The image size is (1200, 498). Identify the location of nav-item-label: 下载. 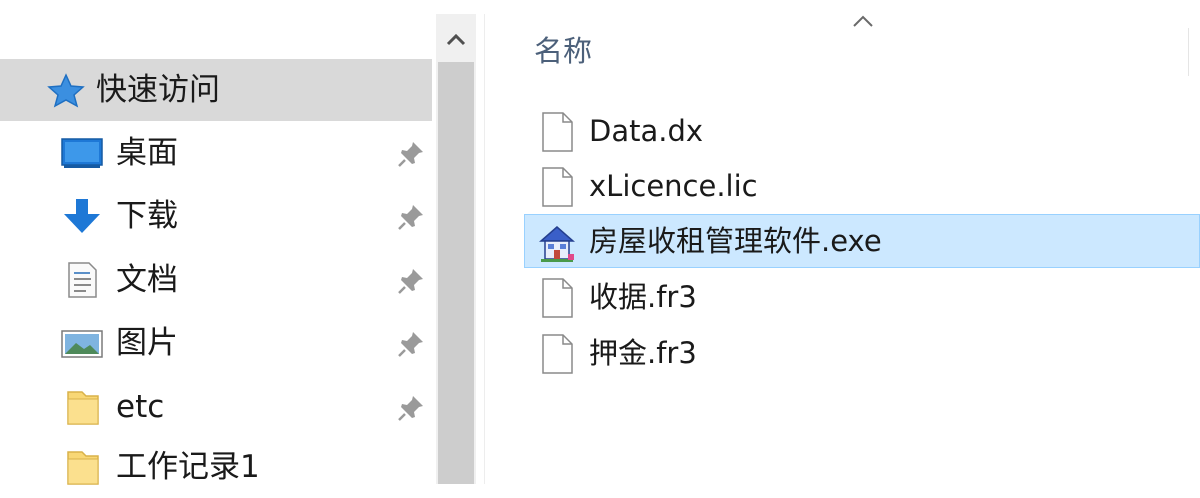
(147, 216).